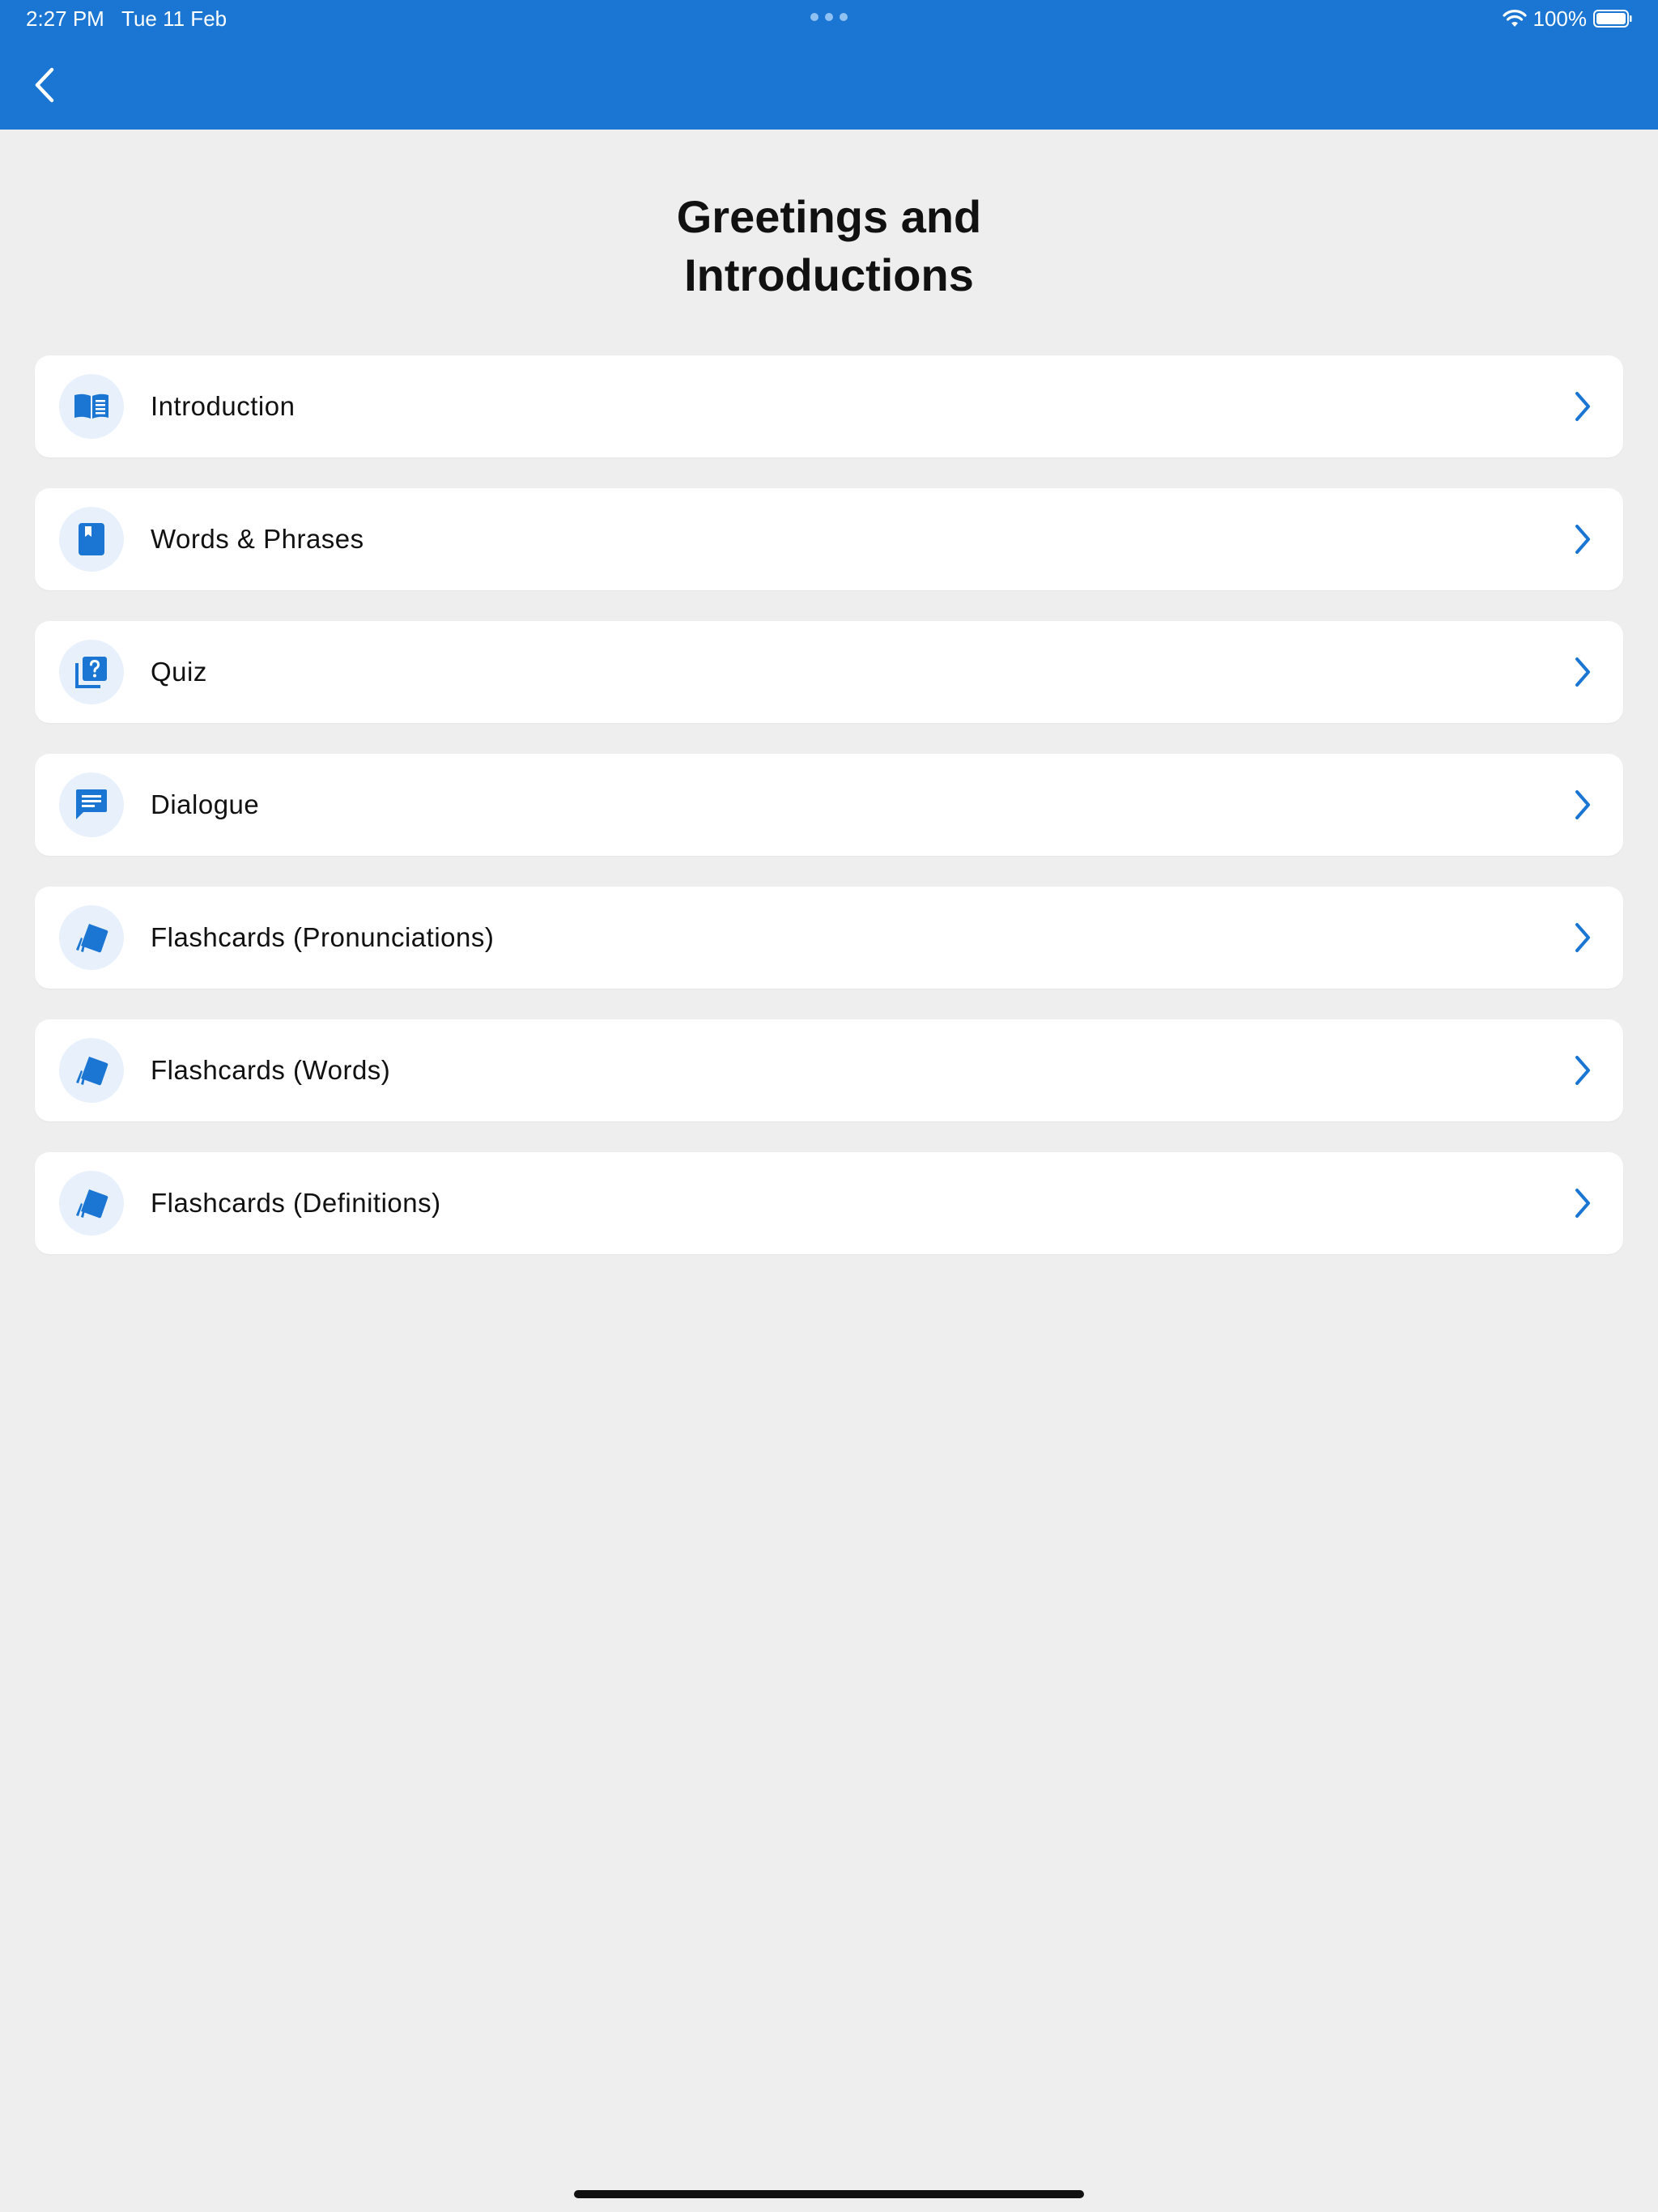 This screenshot has height=2212, width=1658. I want to click on page-title-line-2: Introductions, so click(829, 274).